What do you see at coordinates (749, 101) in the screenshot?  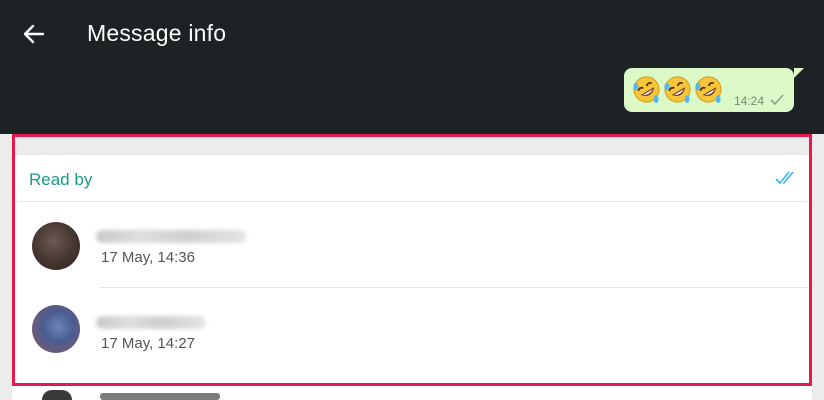 I see `message-time: 14:24` at bounding box center [749, 101].